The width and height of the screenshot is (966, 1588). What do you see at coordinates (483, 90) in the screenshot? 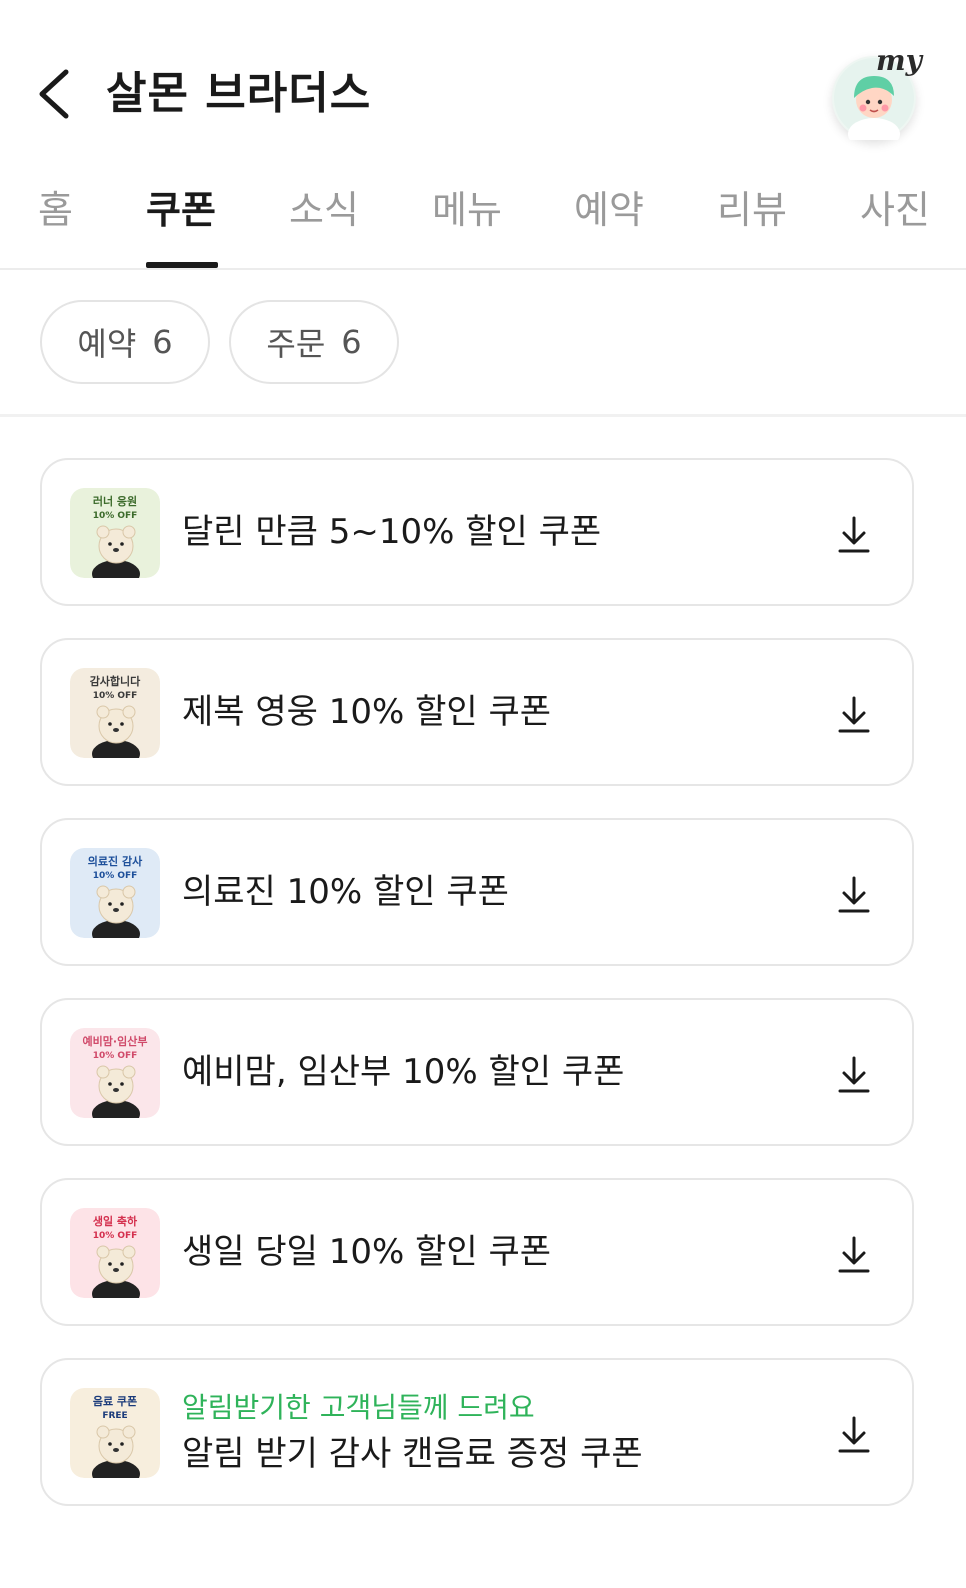
I see `header: 살몬 브라더스 my` at bounding box center [483, 90].